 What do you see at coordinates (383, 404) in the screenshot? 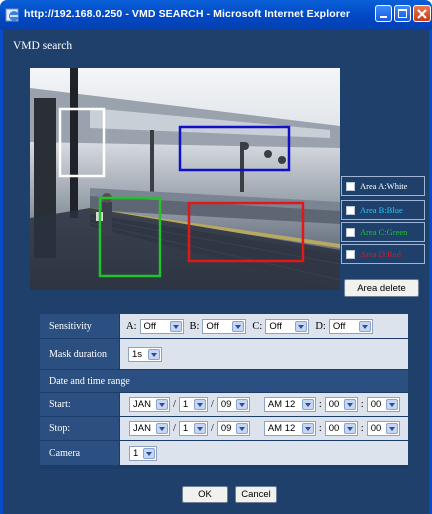
I see `start-second-select: 00` at bounding box center [383, 404].